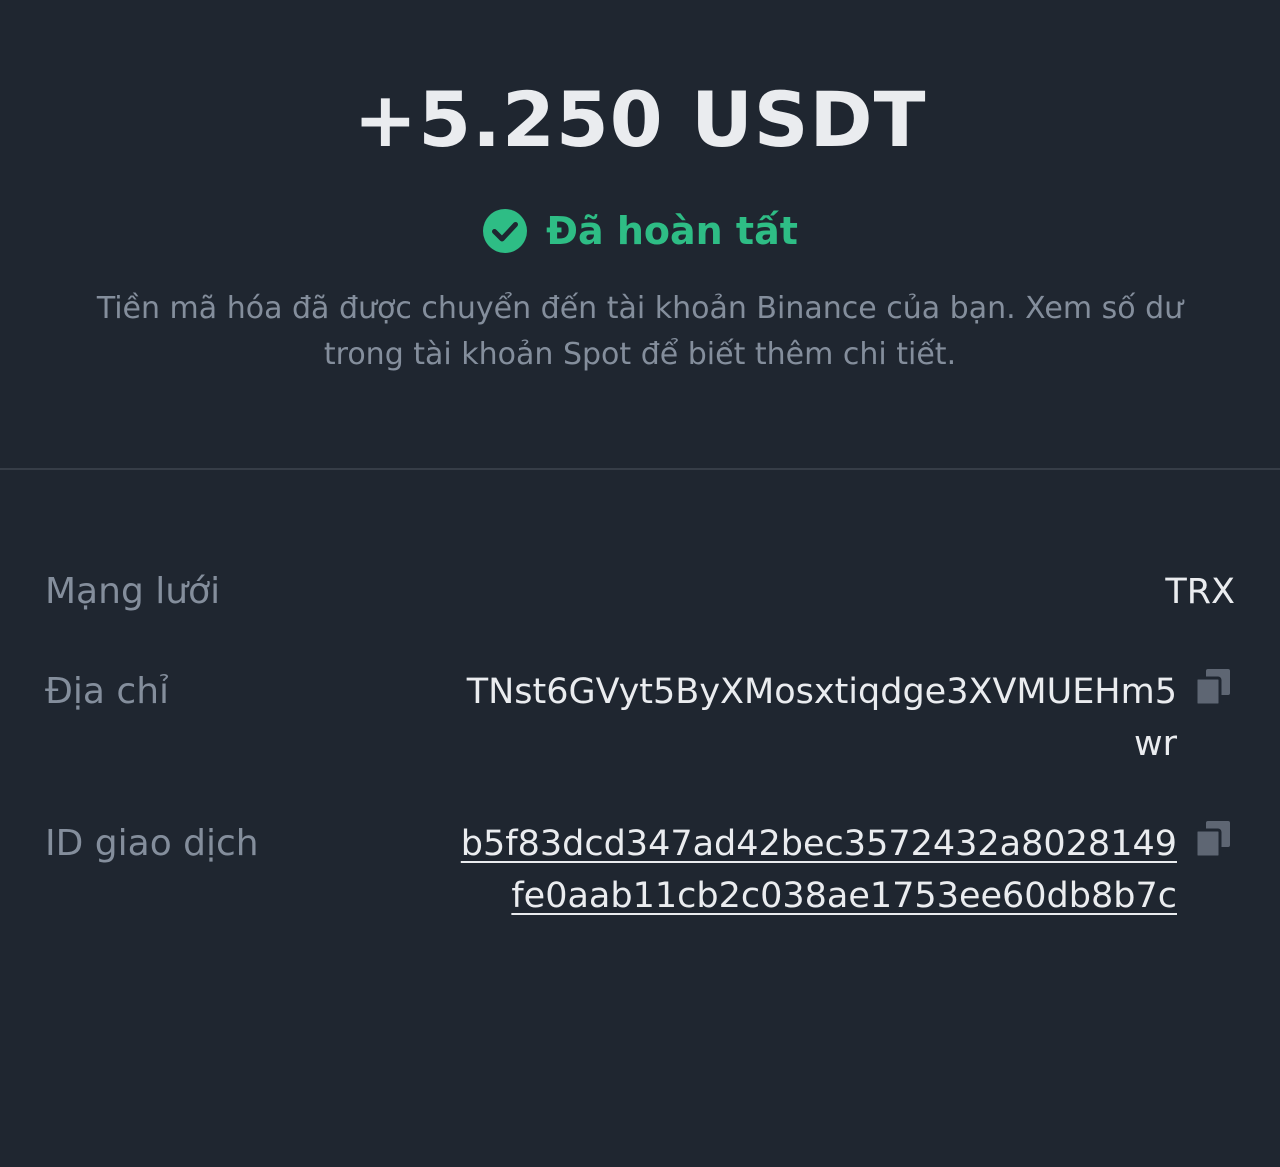  Describe the element at coordinates (107, 691) in the screenshot. I see `address-label: Địa chỉ` at that location.